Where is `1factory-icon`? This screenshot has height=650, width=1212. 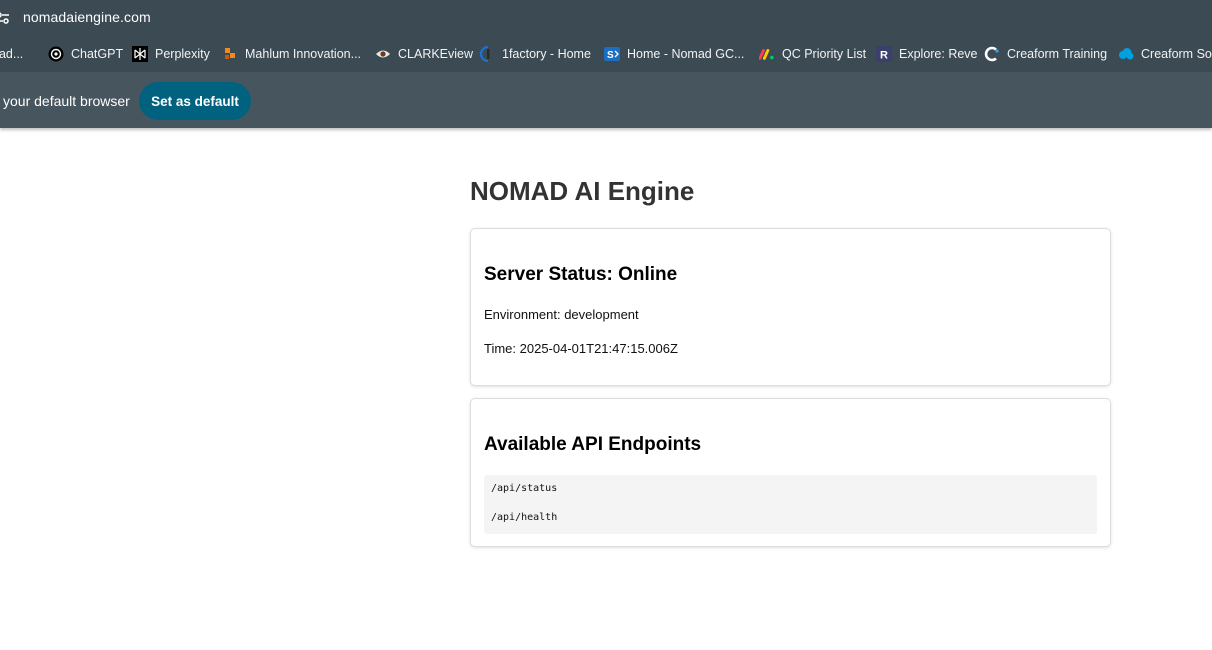
1factory-icon is located at coordinates (487, 54).